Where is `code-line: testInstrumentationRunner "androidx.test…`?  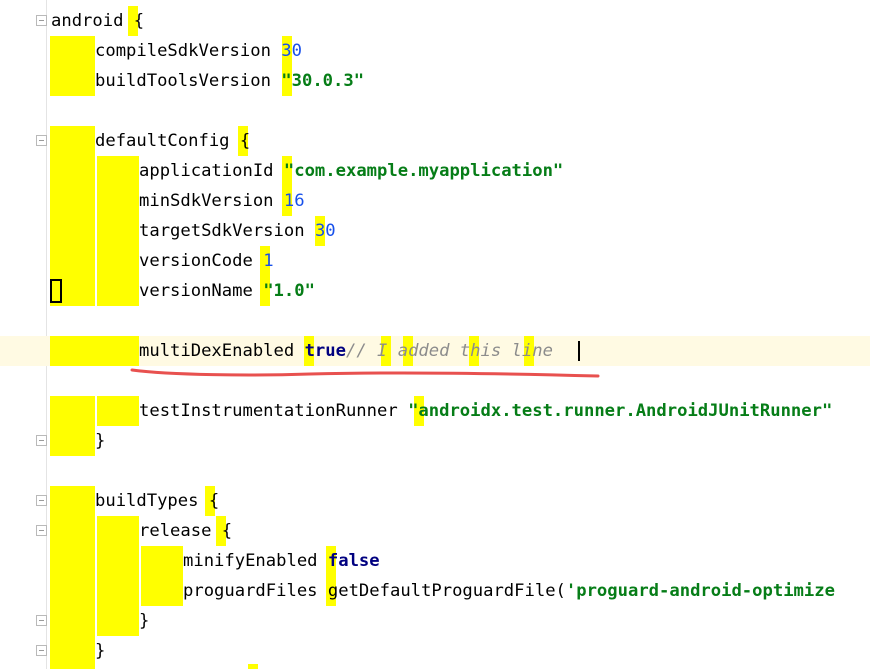 code-line: testInstrumentationRunner "androidx.test… is located at coordinates (486, 411).